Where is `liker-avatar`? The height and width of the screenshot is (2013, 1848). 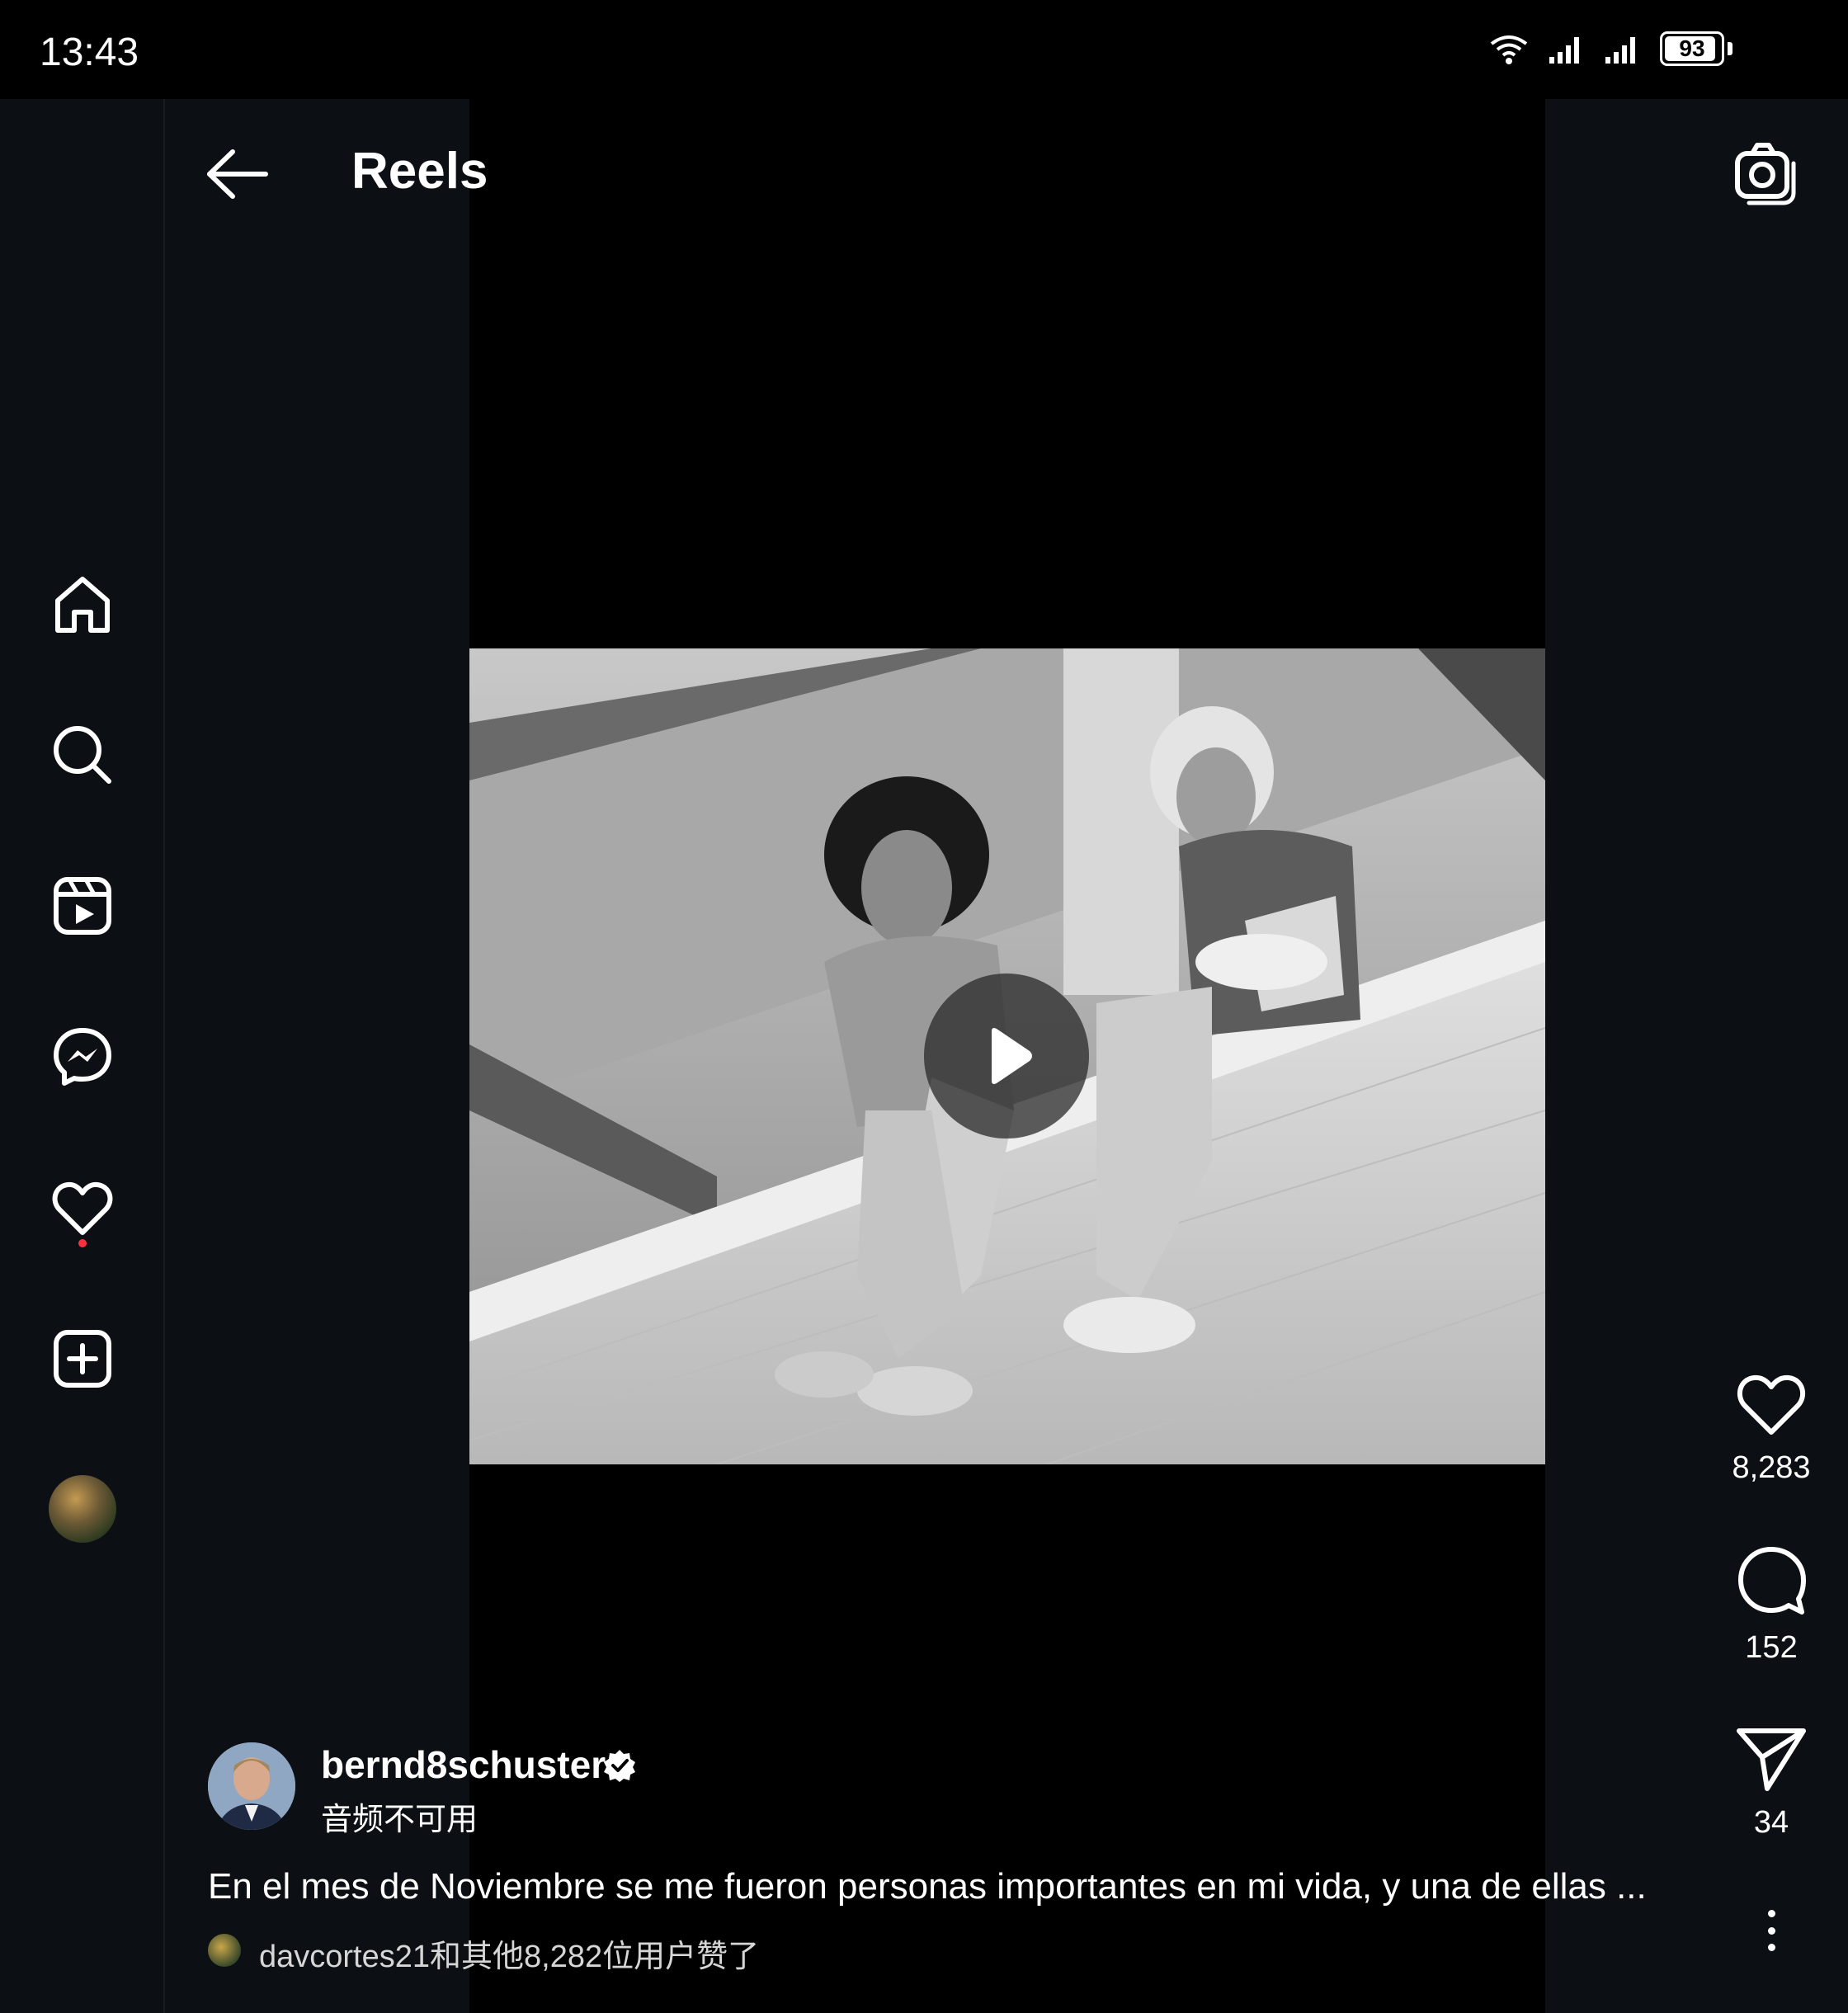
liker-avatar is located at coordinates (224, 1950).